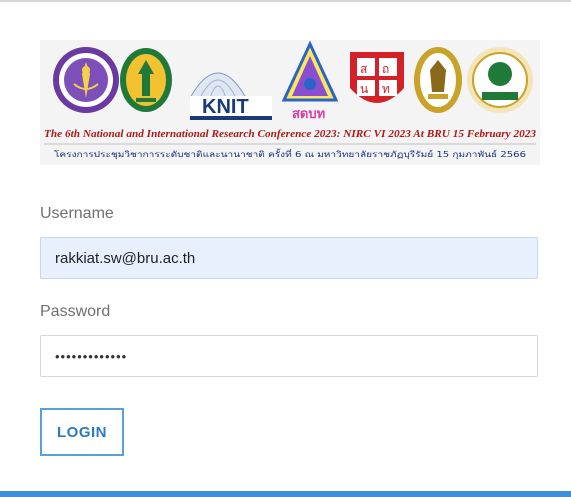 The image size is (571, 497). I want to click on sdbt-logo-text: สดบท, so click(308, 114).